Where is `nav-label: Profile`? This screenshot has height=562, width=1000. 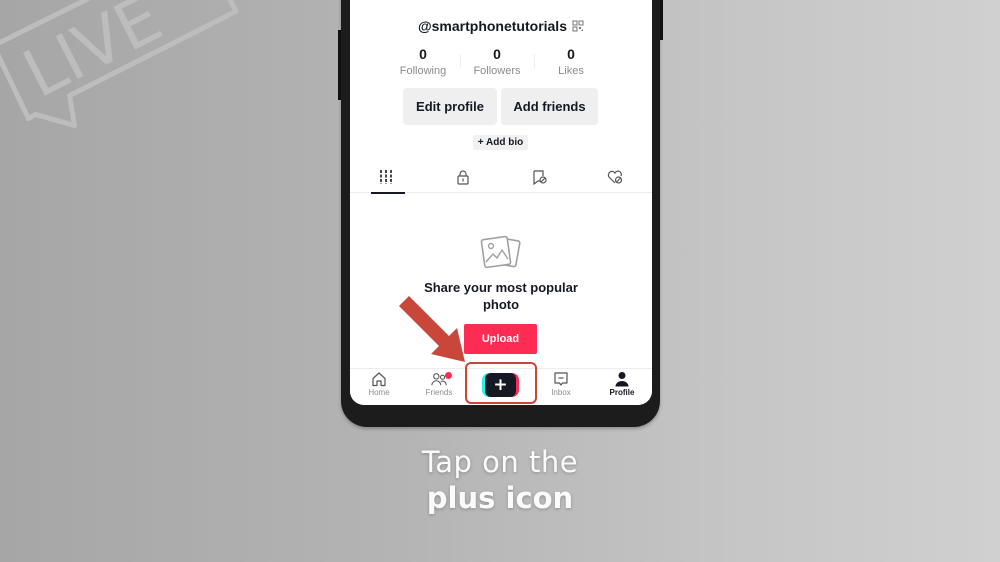
nav-label: Profile is located at coordinates (622, 392).